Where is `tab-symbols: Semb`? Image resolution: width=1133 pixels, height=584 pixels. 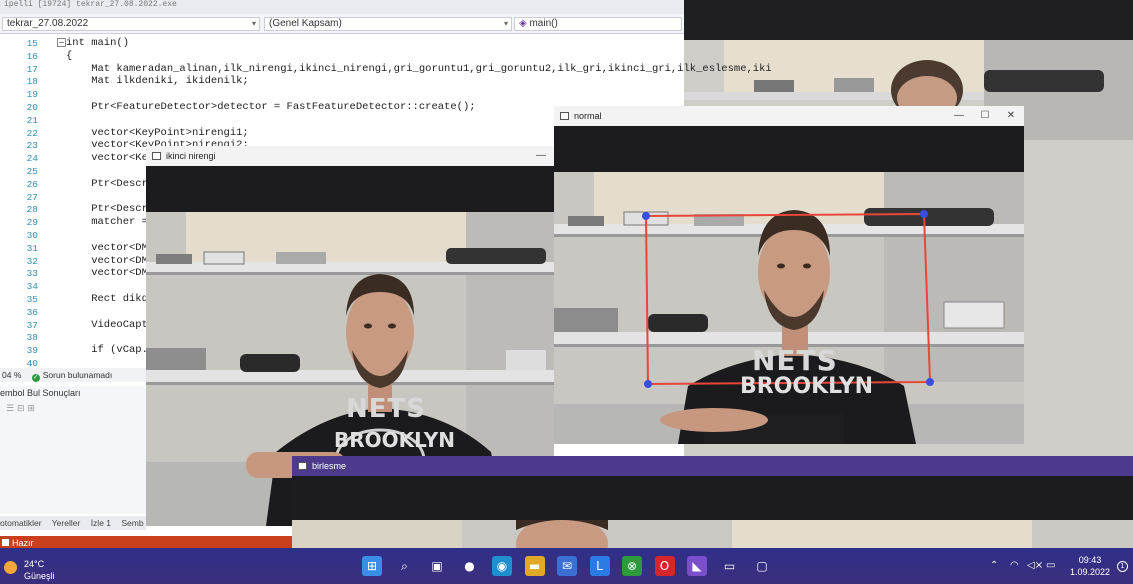 tab-symbols: Semb is located at coordinates (132, 523).